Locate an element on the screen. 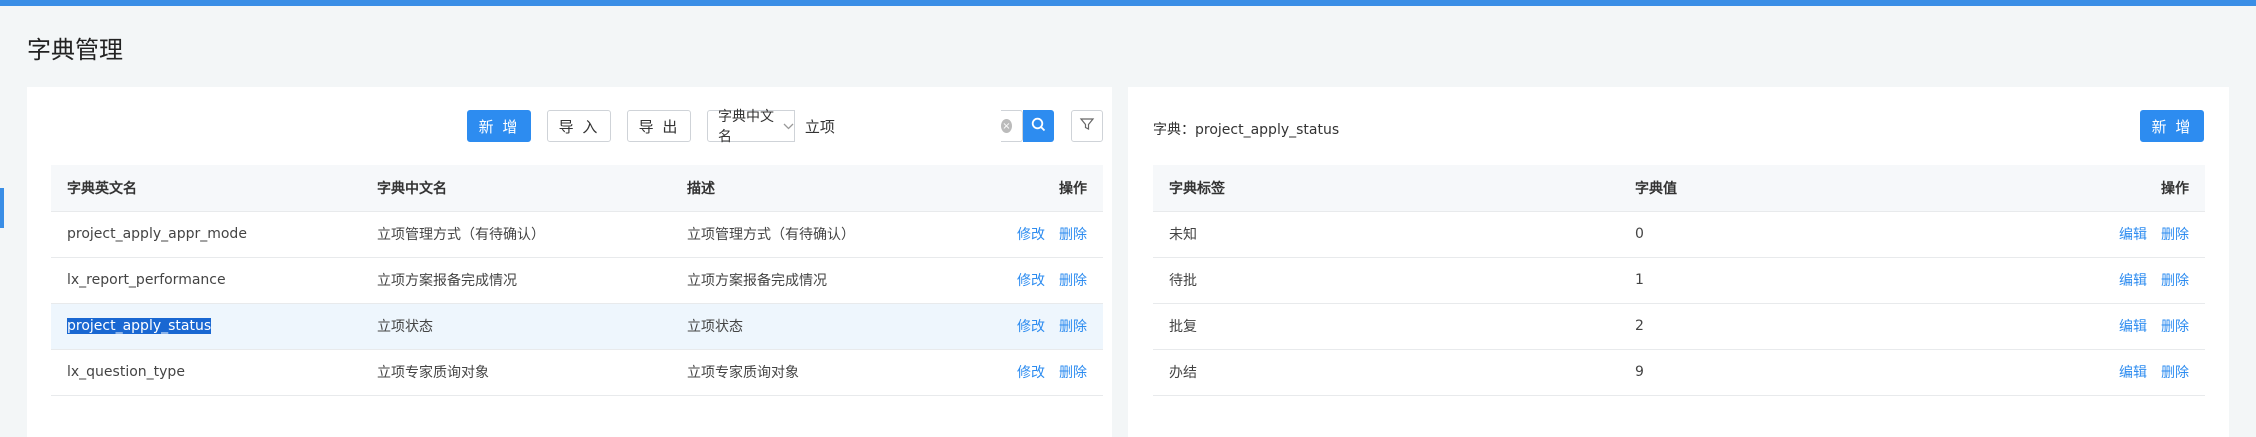  export-button: 导 出 is located at coordinates (659, 126).